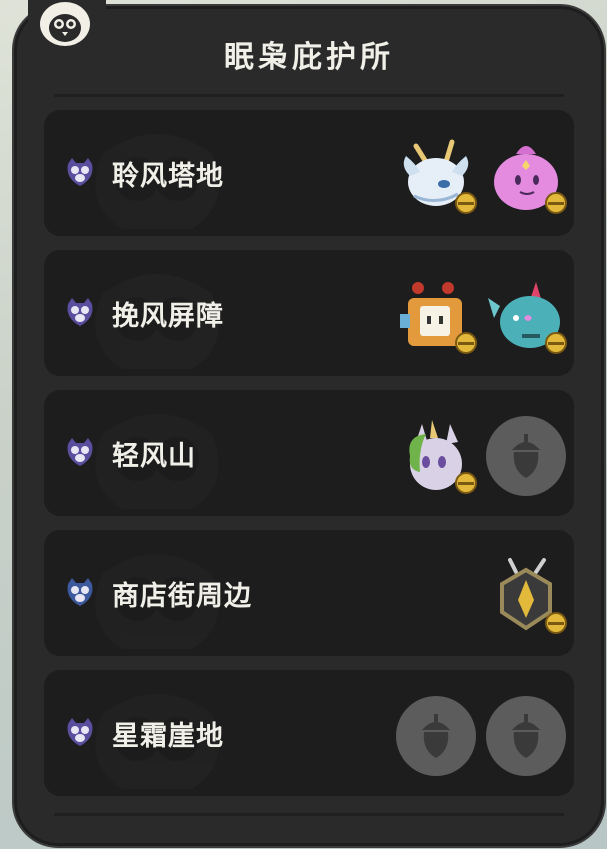  Describe the element at coordinates (436, 176) in the screenshot. I see `white-dragon-creature-icon` at that location.